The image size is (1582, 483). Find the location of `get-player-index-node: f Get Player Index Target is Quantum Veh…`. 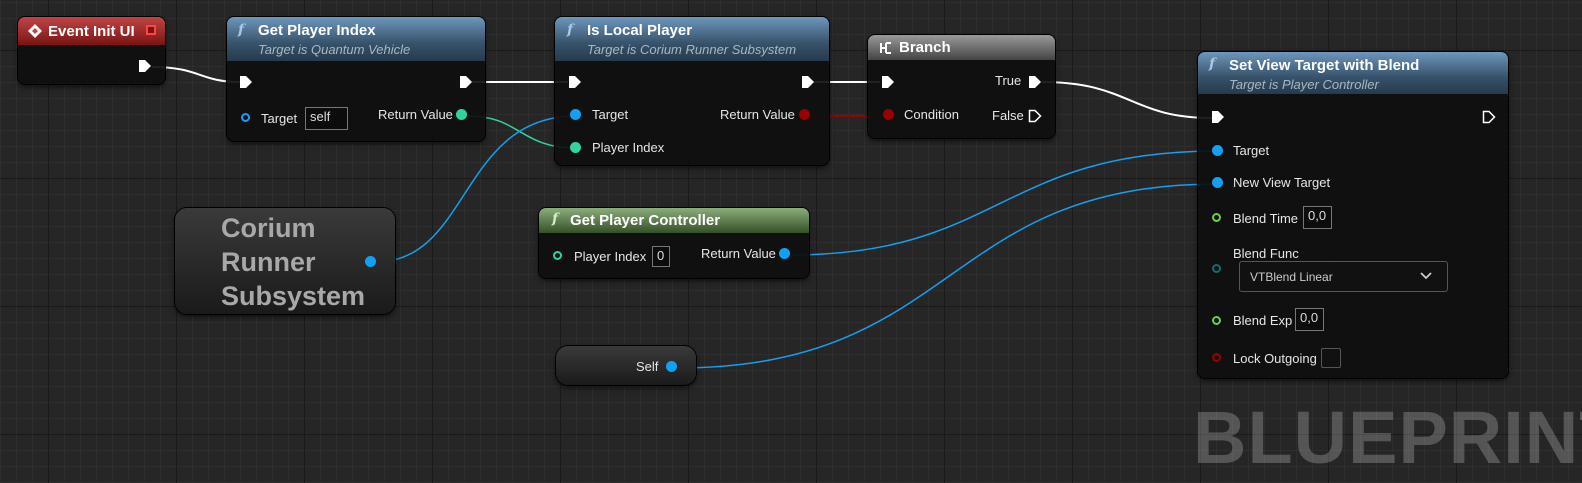

get-player-index-node: f Get Player Index Target is Quantum Veh… is located at coordinates (356, 79).